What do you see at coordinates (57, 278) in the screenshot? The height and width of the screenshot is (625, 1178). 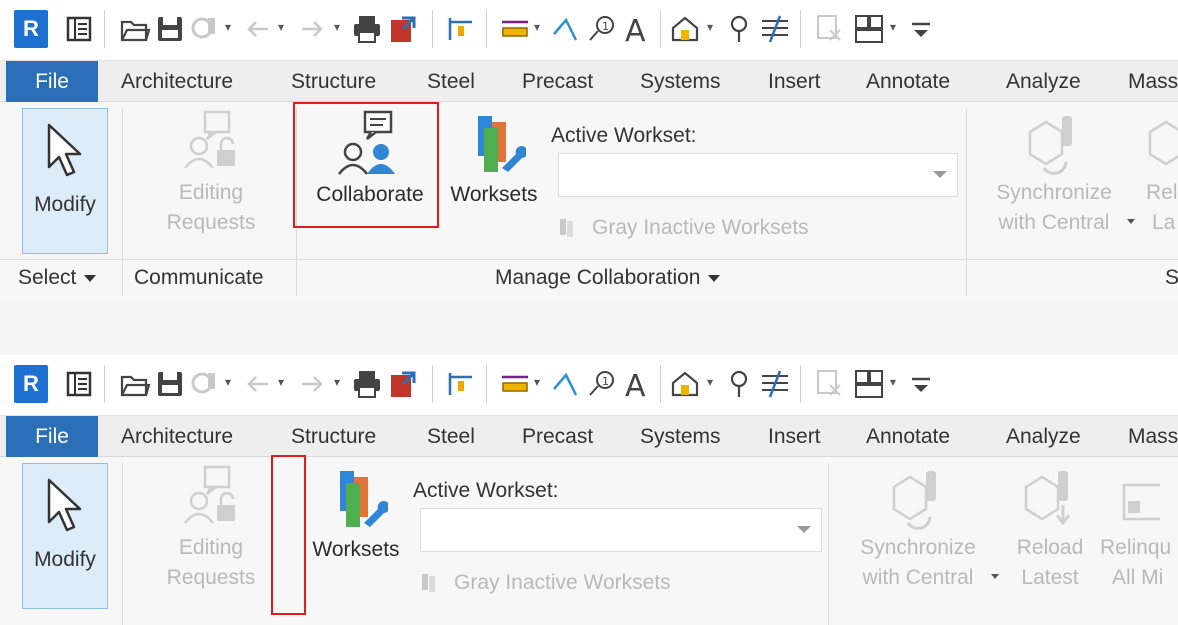 I see `select-panel-label: Select` at bounding box center [57, 278].